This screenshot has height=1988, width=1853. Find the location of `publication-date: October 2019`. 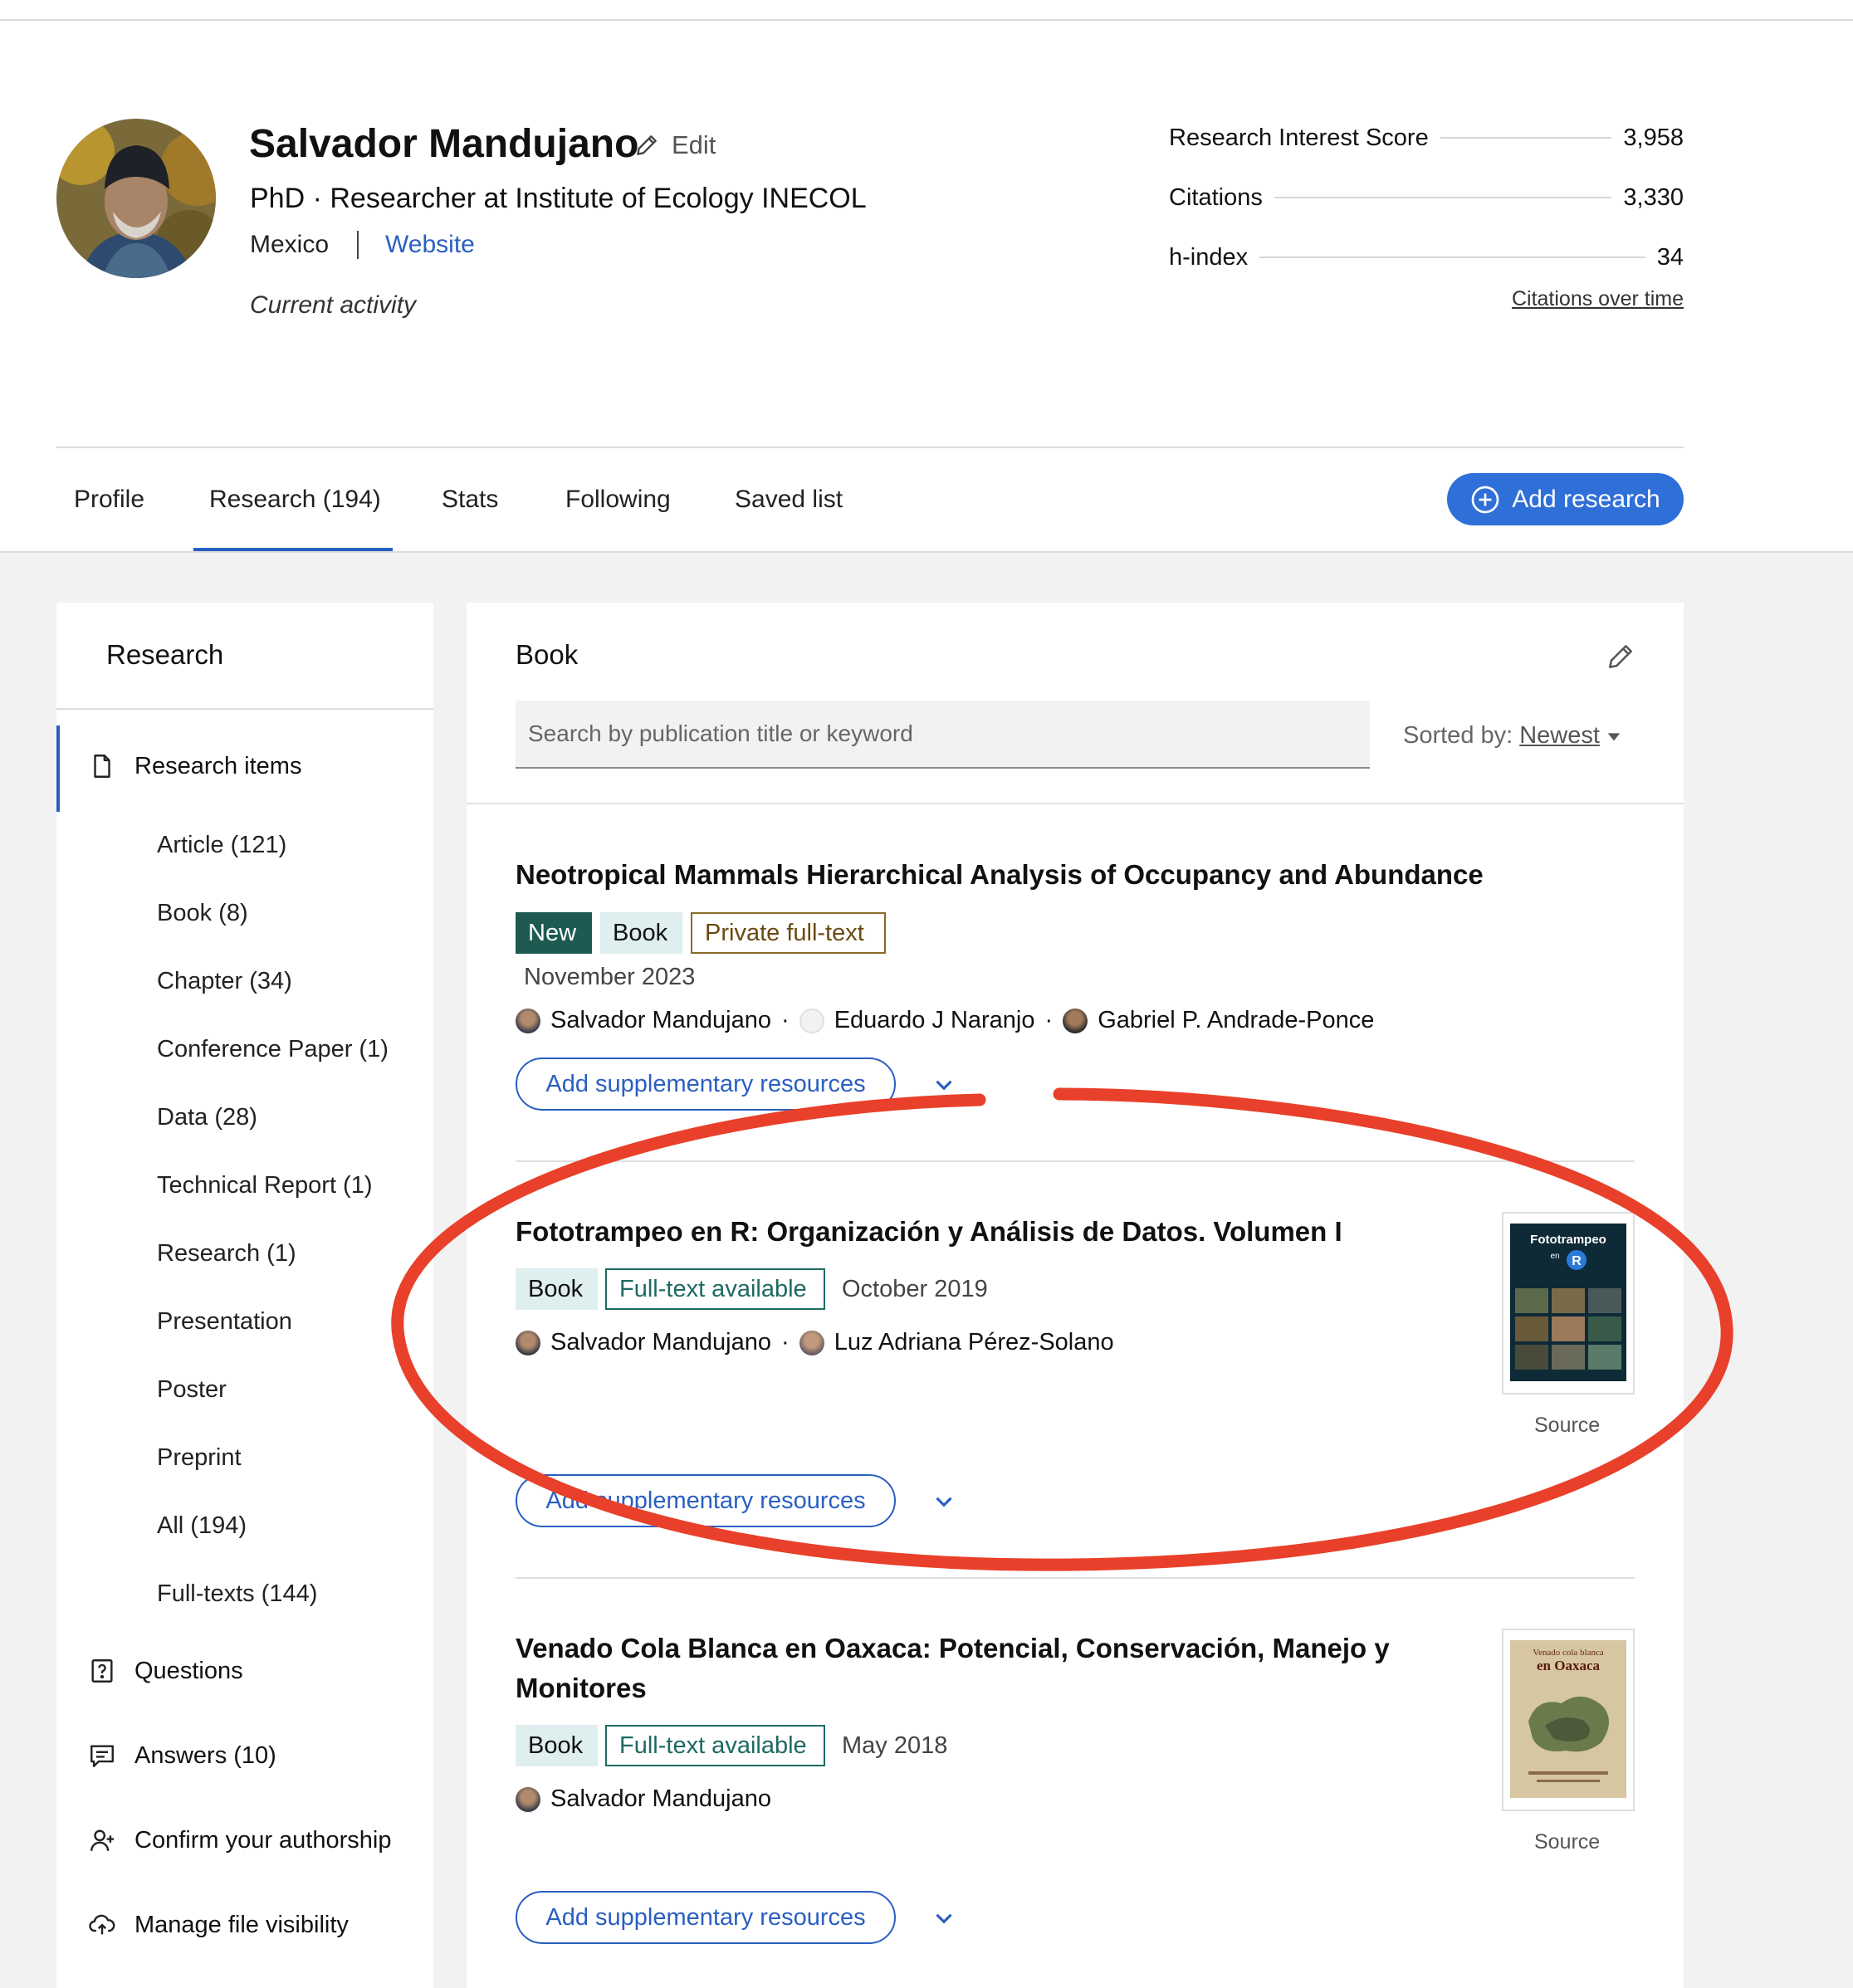

publication-date: October 2019 is located at coordinates (915, 1289).